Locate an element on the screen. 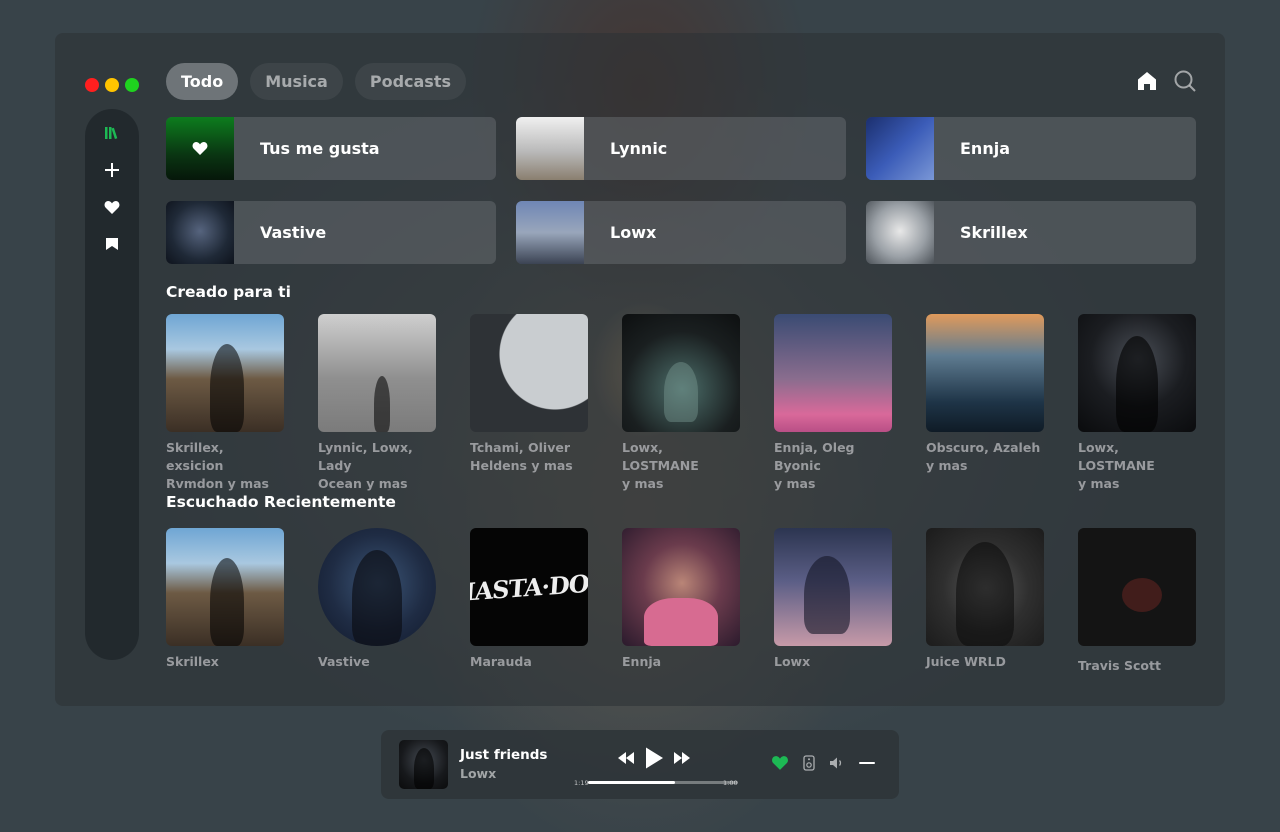 This screenshot has height=832, width=1280. recent-caption: Travis Scott is located at coordinates (1119, 665).